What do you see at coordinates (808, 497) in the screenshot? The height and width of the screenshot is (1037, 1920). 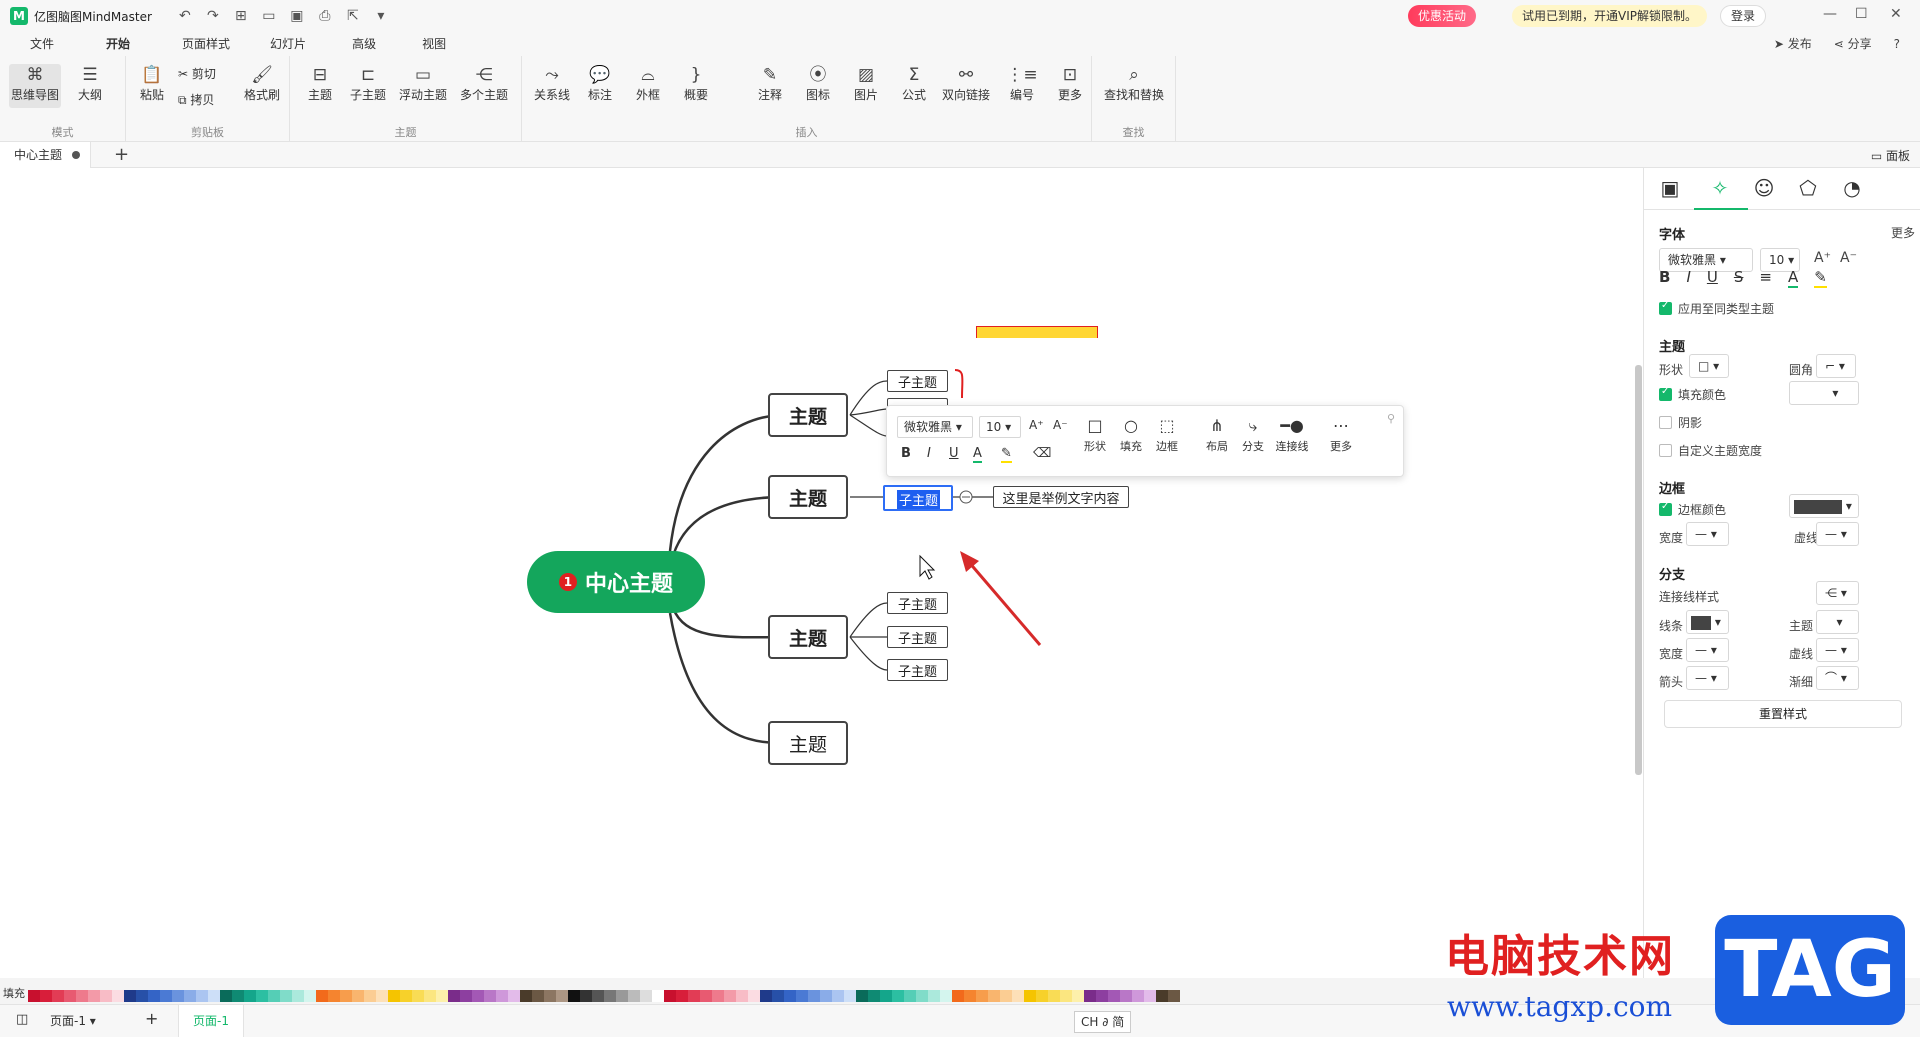 I see `main-topic-2: 主题` at bounding box center [808, 497].